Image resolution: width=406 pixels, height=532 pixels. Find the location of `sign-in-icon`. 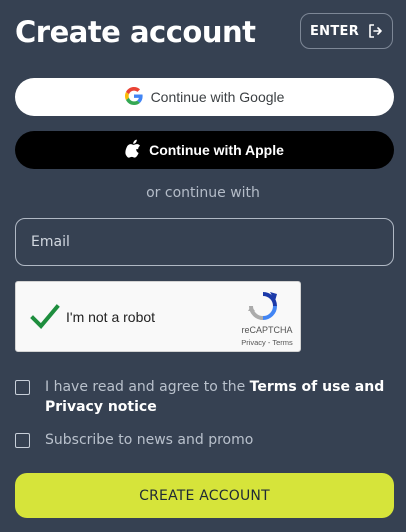

sign-in-icon is located at coordinates (375, 31).